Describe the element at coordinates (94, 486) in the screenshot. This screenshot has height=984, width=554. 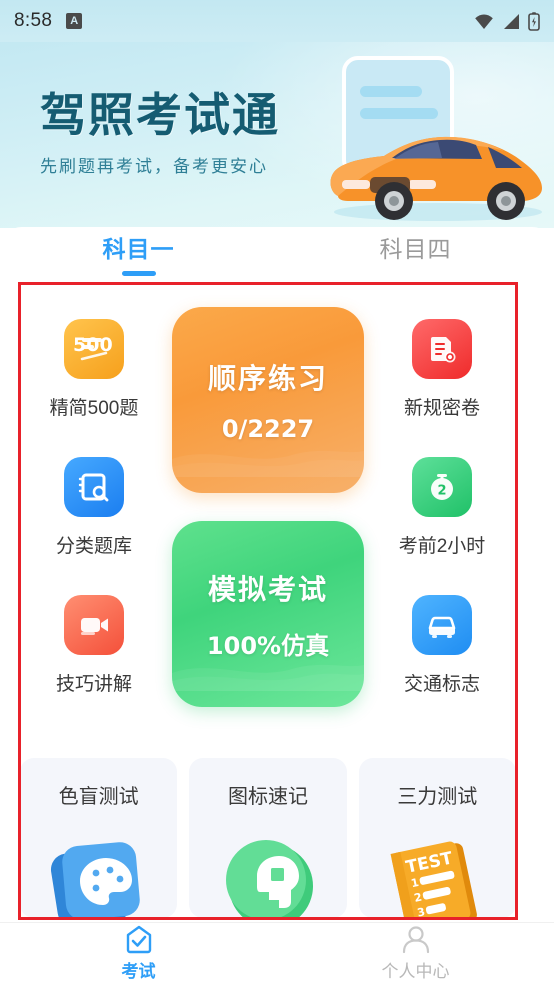
I see `category-book-search-icon` at that location.